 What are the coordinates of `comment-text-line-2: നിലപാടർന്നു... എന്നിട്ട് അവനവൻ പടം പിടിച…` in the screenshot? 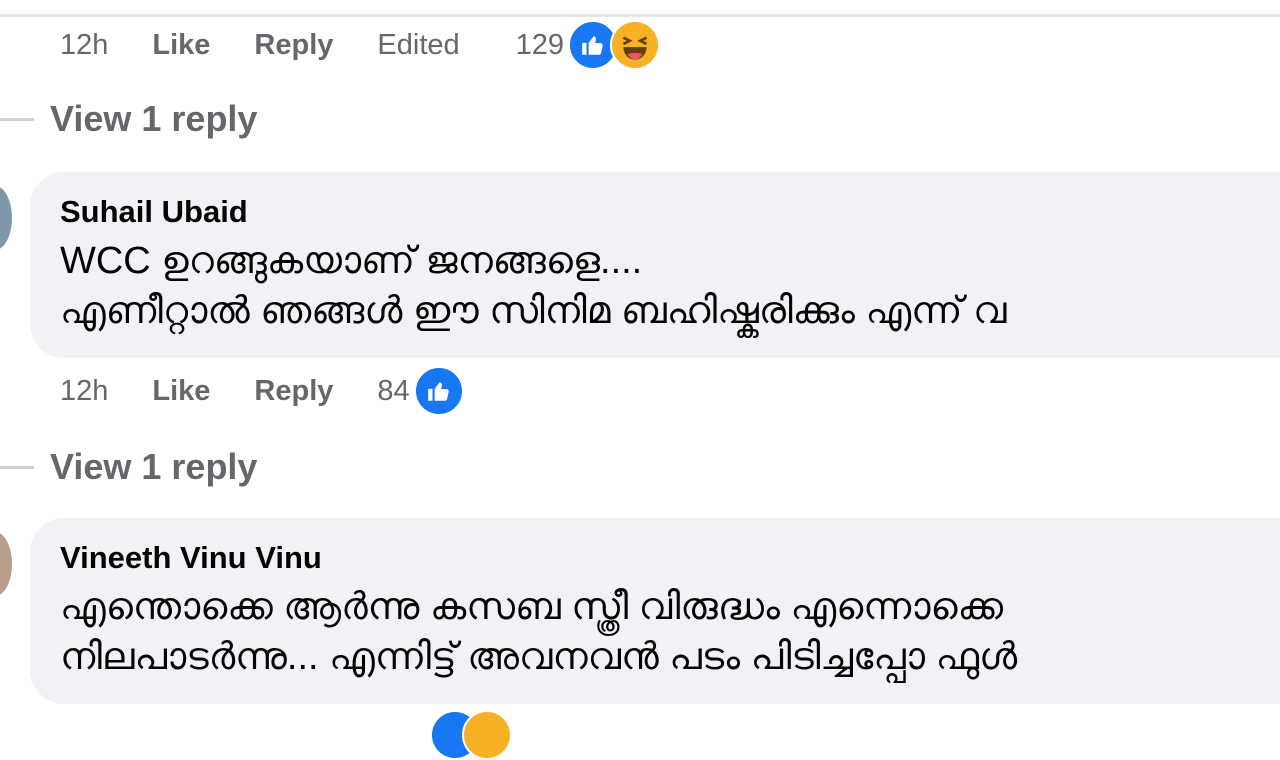 It's located at (539, 657).